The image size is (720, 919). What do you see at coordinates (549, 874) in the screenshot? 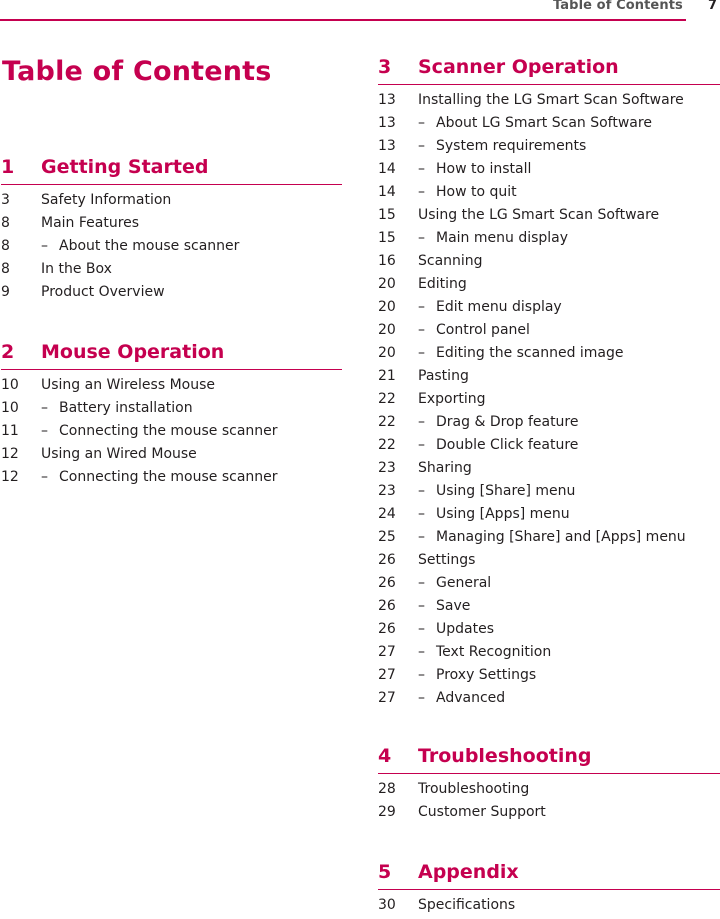
I see `section-heading: 5 Appendix` at bounding box center [549, 874].